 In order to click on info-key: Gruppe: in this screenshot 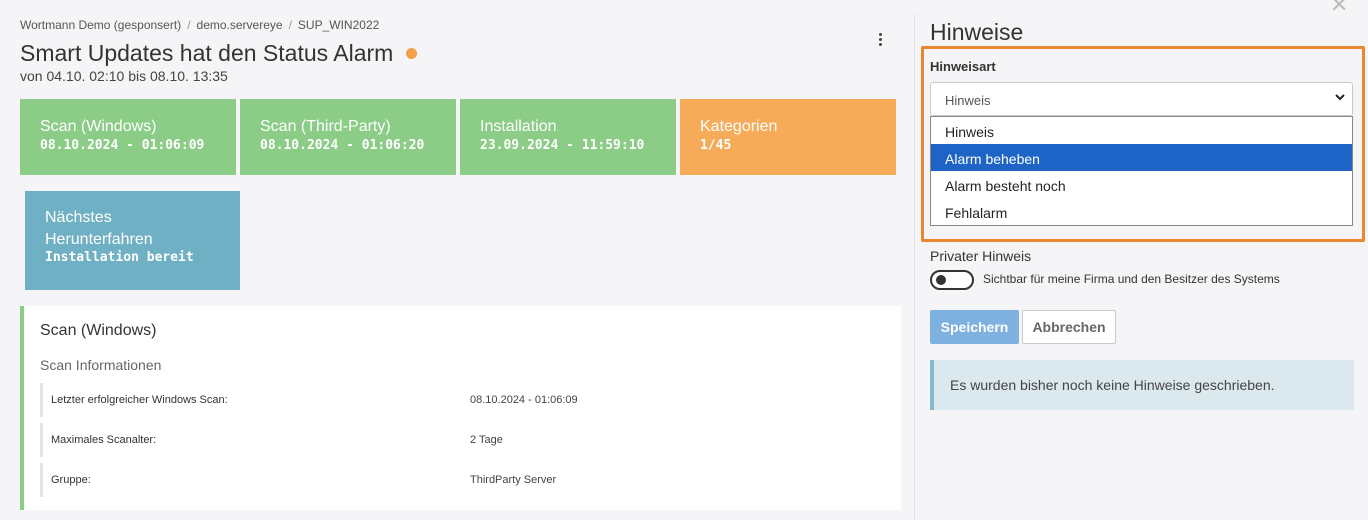, I will do `click(71, 480)`.